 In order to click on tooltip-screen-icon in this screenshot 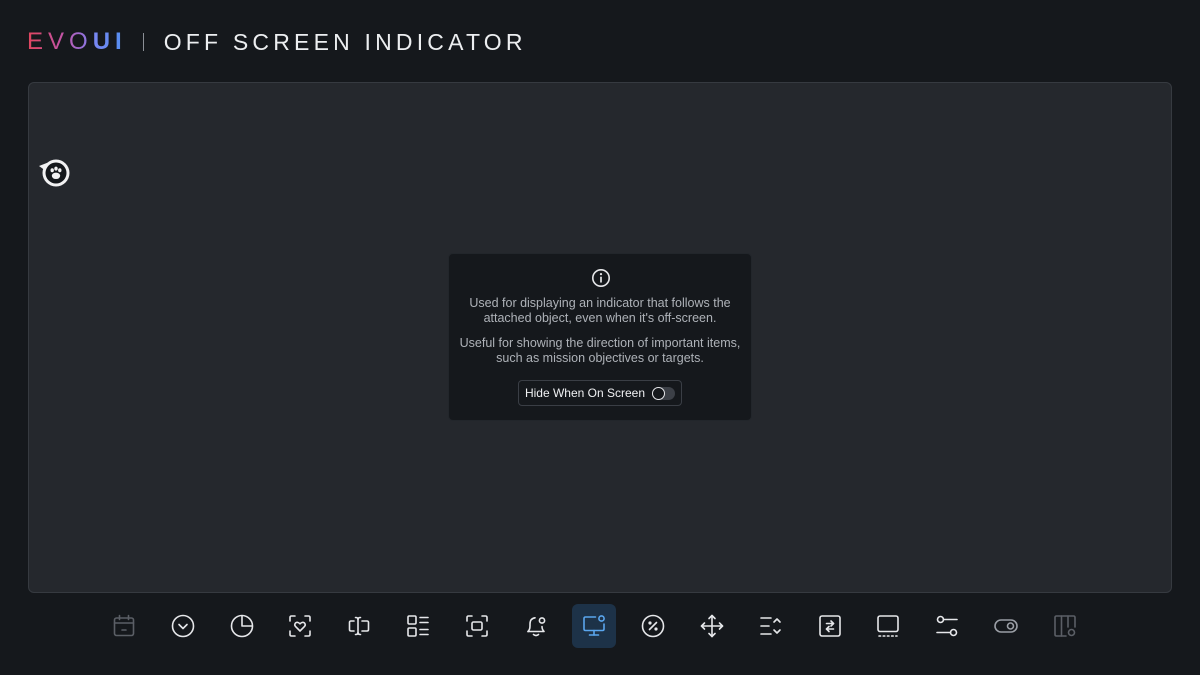, I will do `click(888, 626)`.